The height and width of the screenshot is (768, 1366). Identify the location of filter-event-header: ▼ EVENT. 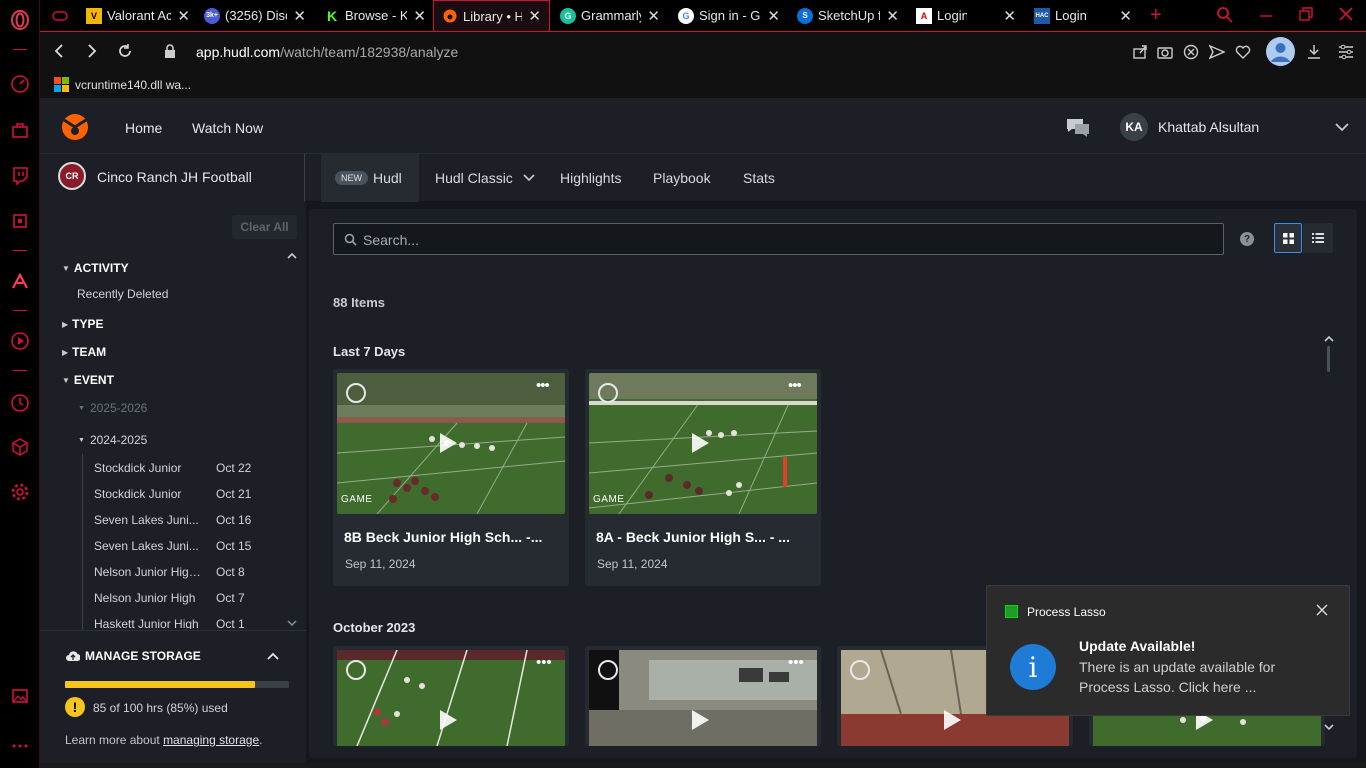
(88, 380).